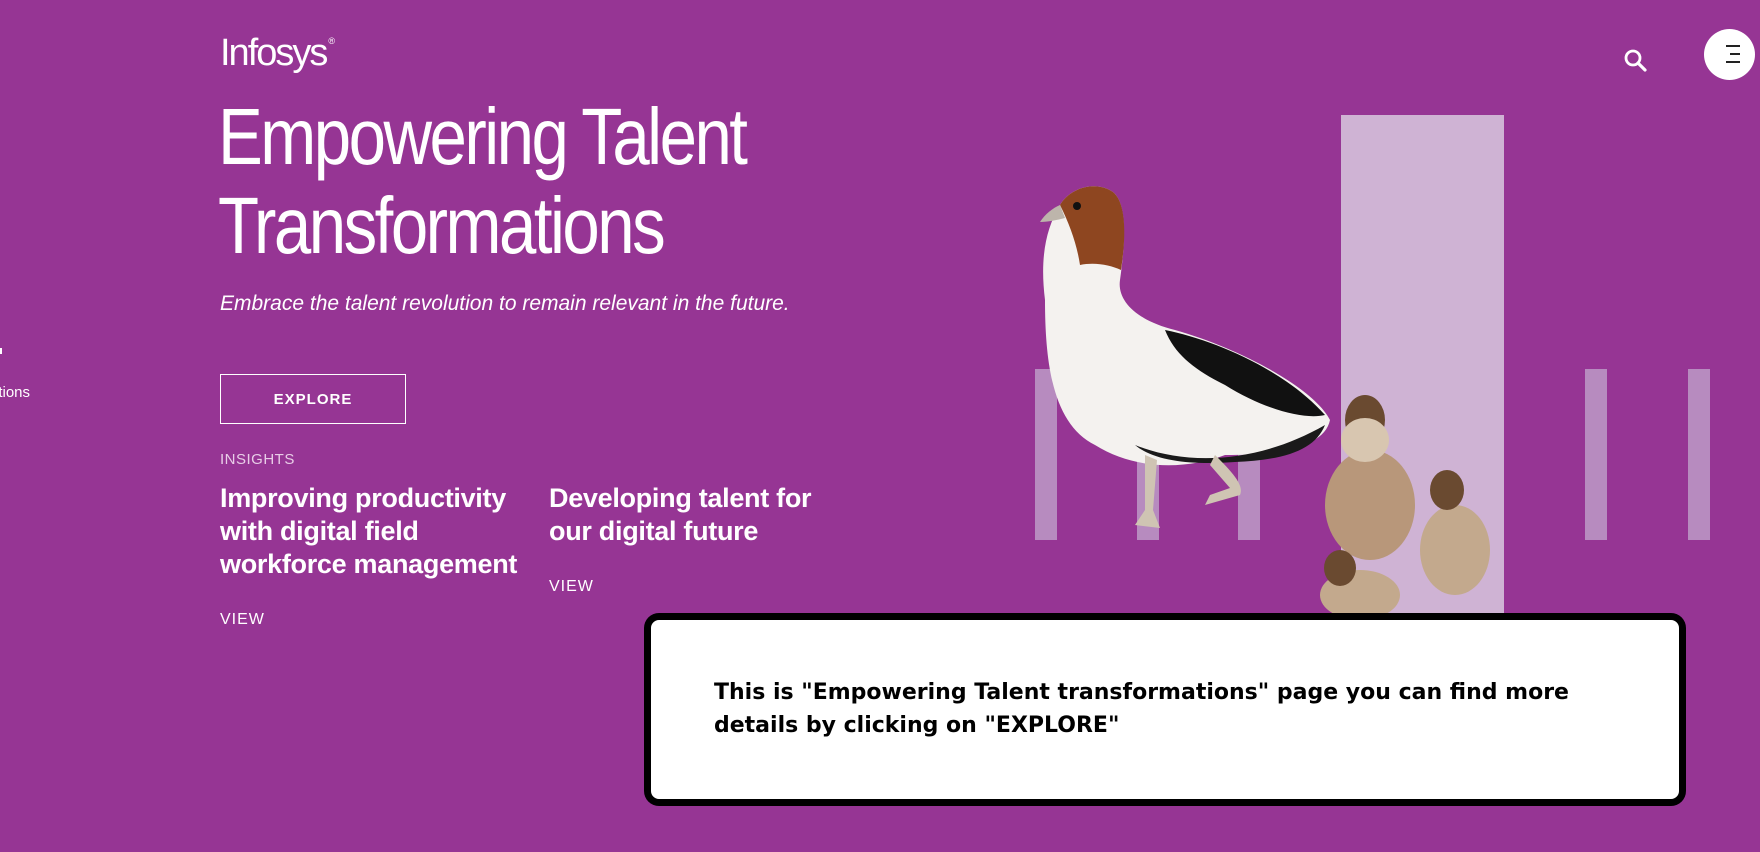 This screenshot has width=1760, height=852. I want to click on search-button, so click(1636, 61).